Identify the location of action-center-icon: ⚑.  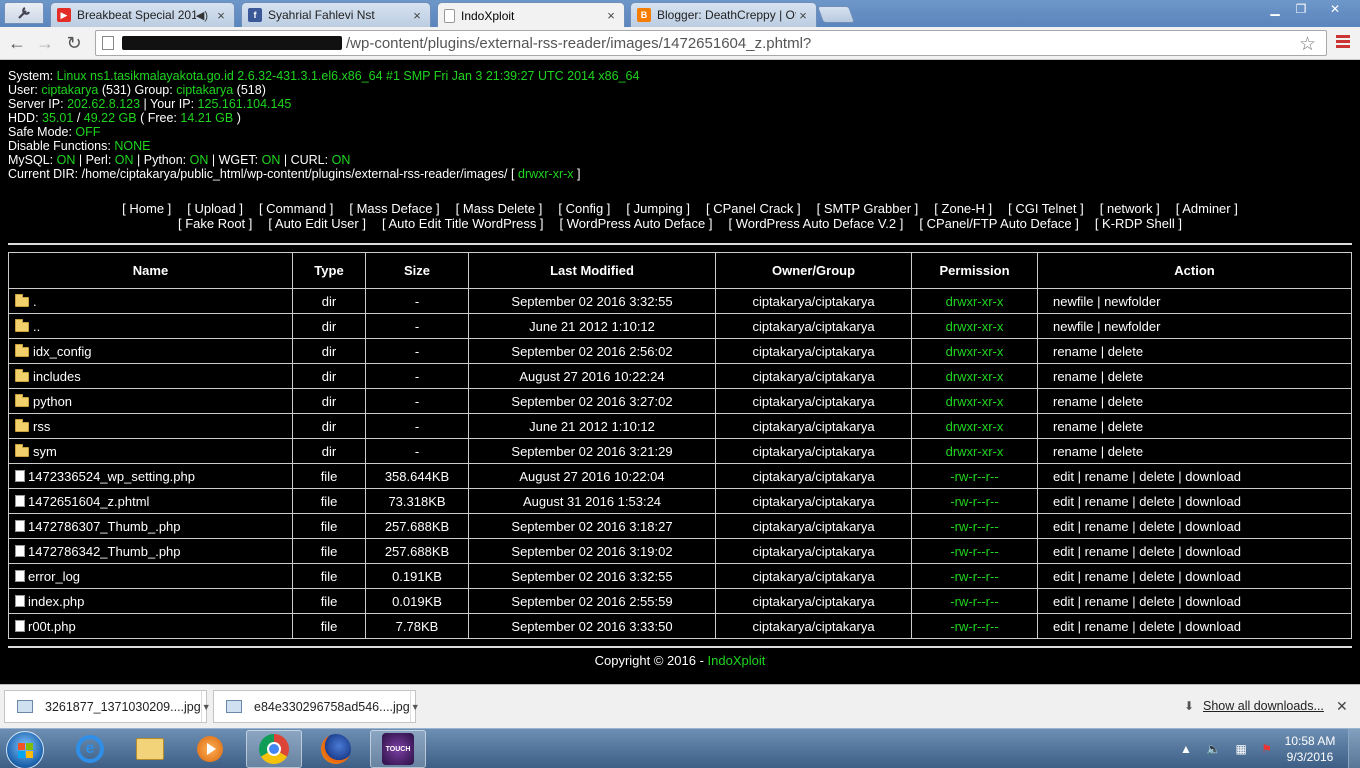
(1266, 749).